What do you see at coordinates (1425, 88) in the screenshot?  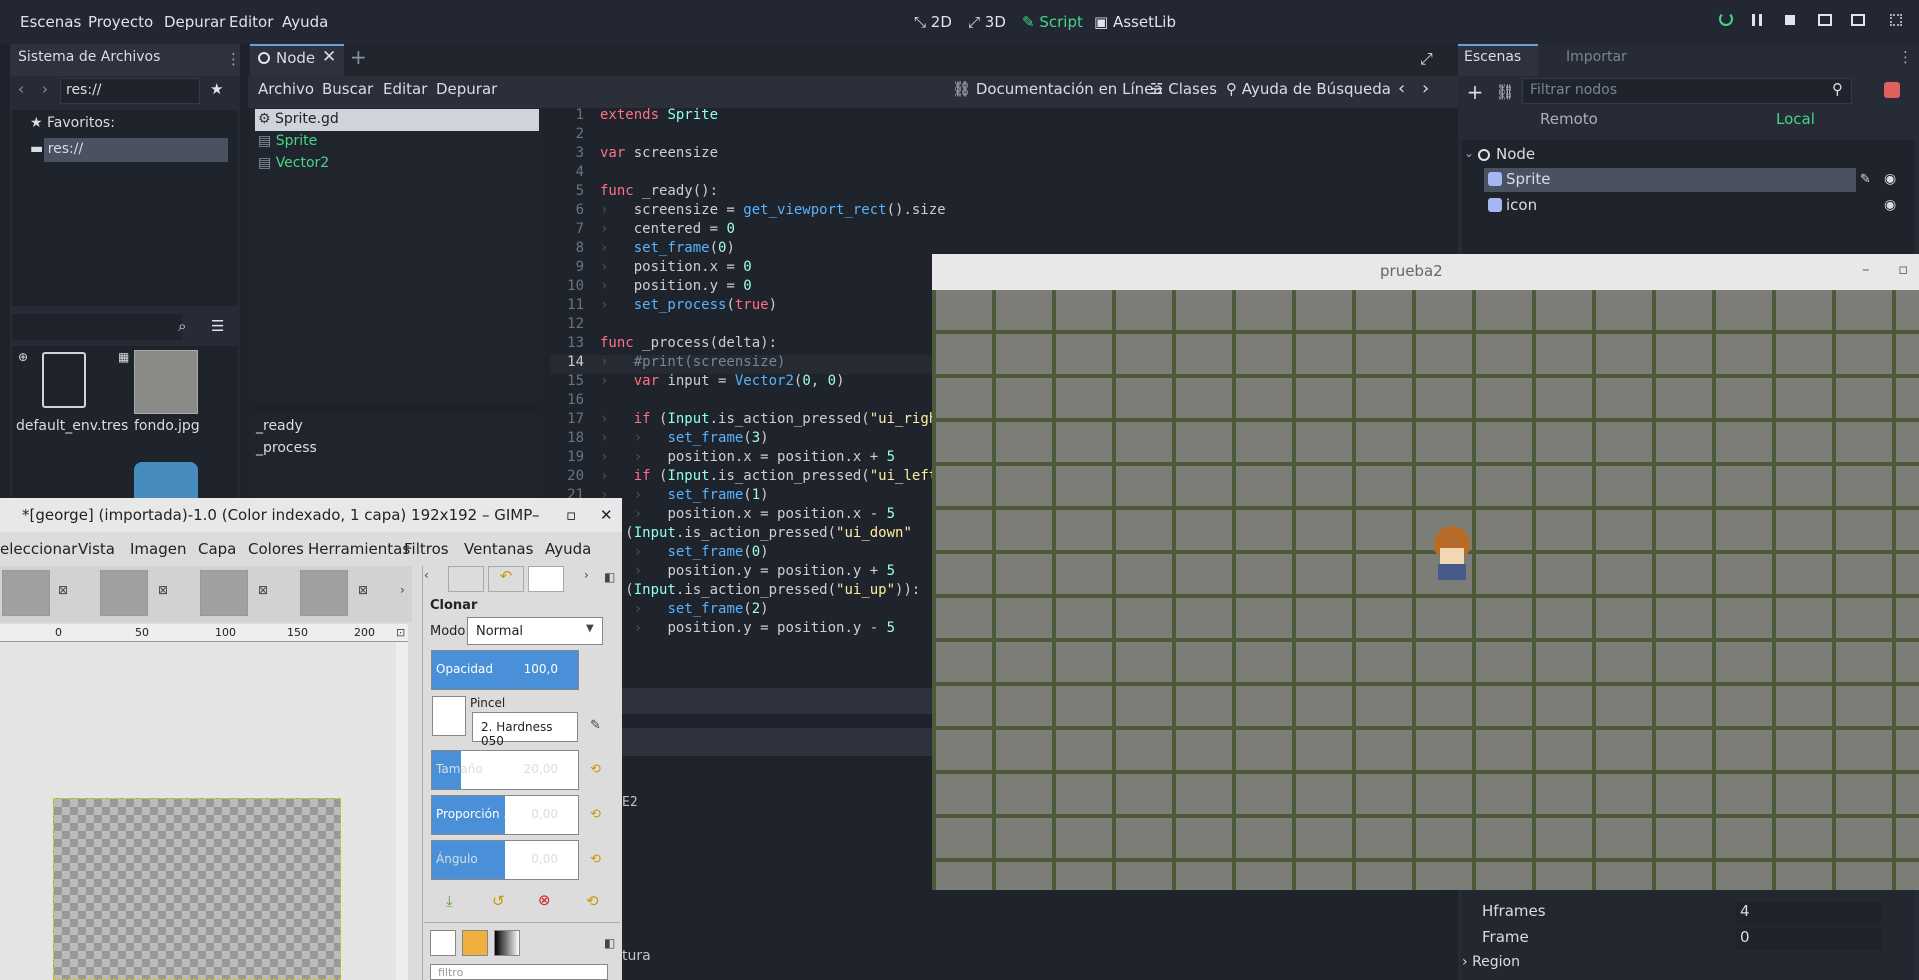 I see `next-script-icon: ›` at bounding box center [1425, 88].